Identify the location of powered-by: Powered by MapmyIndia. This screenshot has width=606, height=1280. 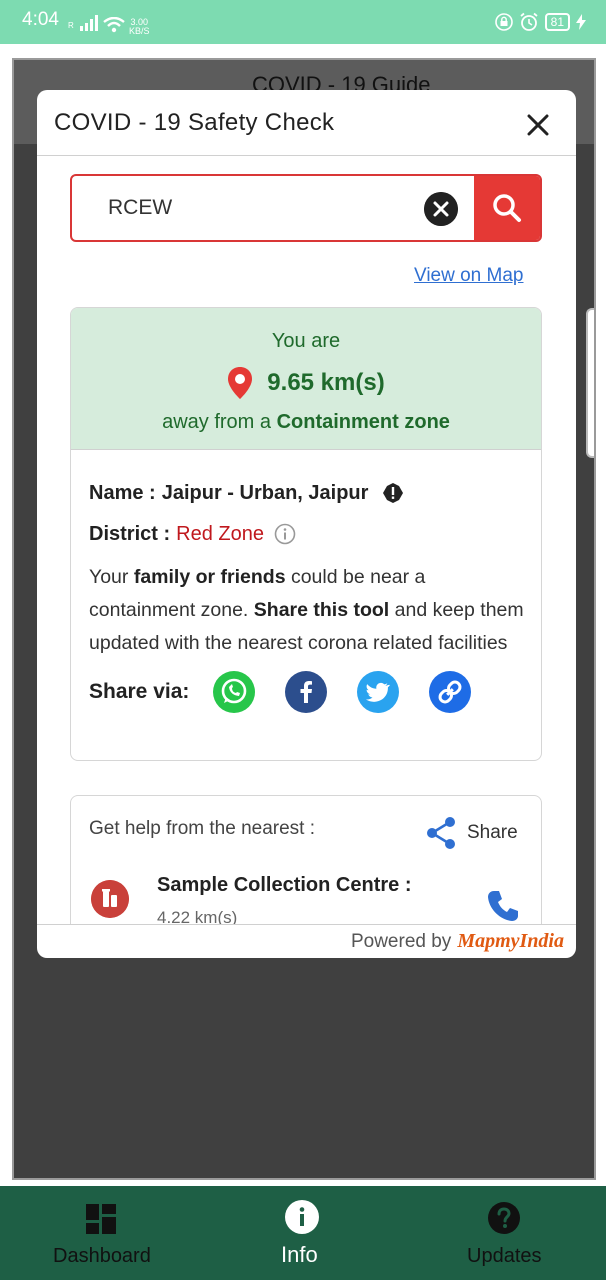
(457, 941).